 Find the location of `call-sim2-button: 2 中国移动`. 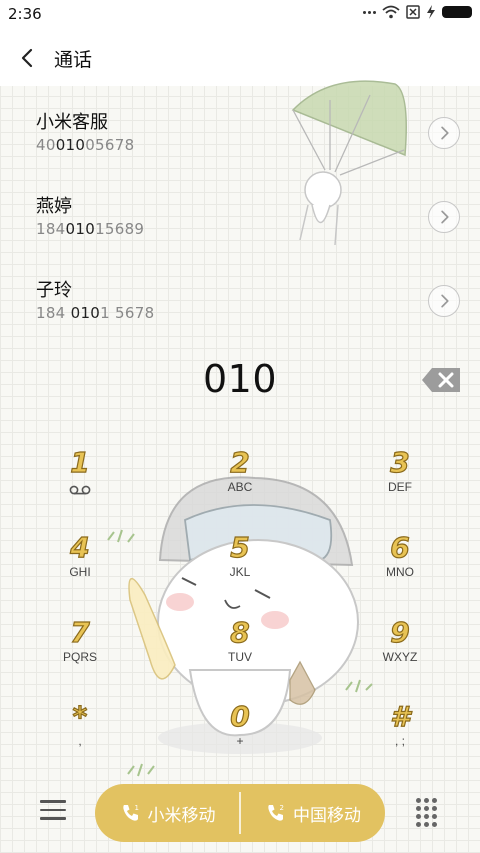

call-sim2-button: 2 中国移动 is located at coordinates (313, 813).